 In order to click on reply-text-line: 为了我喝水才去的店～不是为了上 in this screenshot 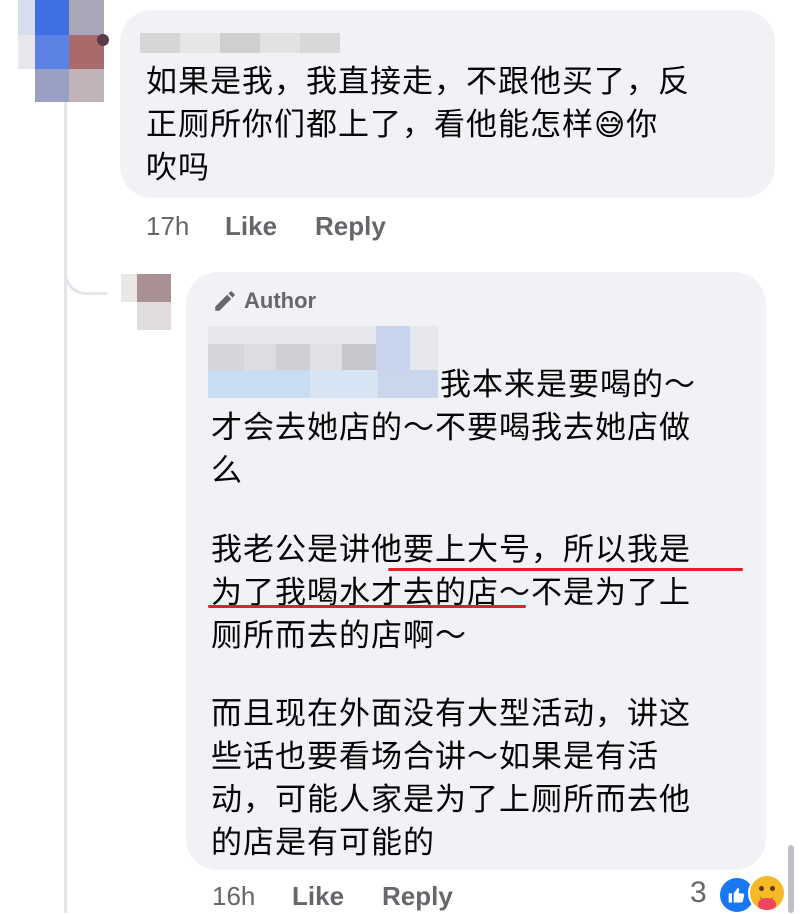, I will do `click(451, 593)`.